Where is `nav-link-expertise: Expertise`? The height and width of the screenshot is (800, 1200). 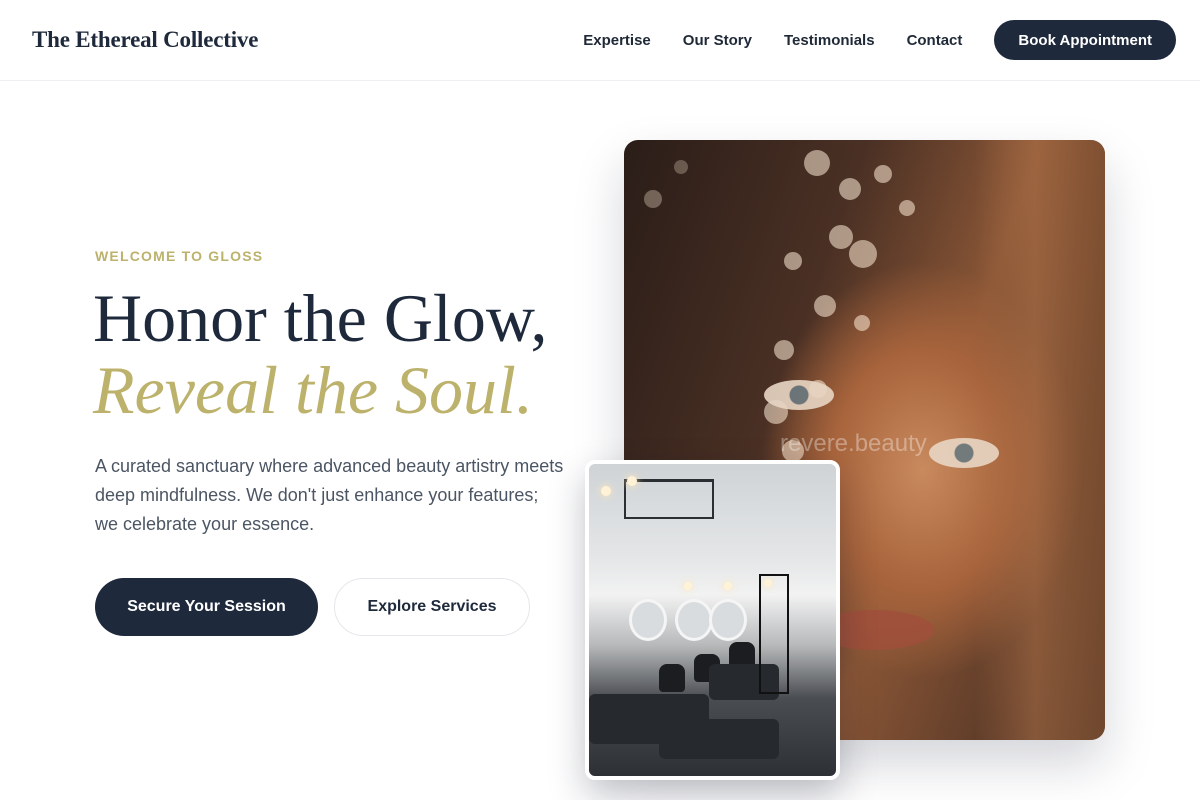 nav-link-expertise: Expertise is located at coordinates (617, 40).